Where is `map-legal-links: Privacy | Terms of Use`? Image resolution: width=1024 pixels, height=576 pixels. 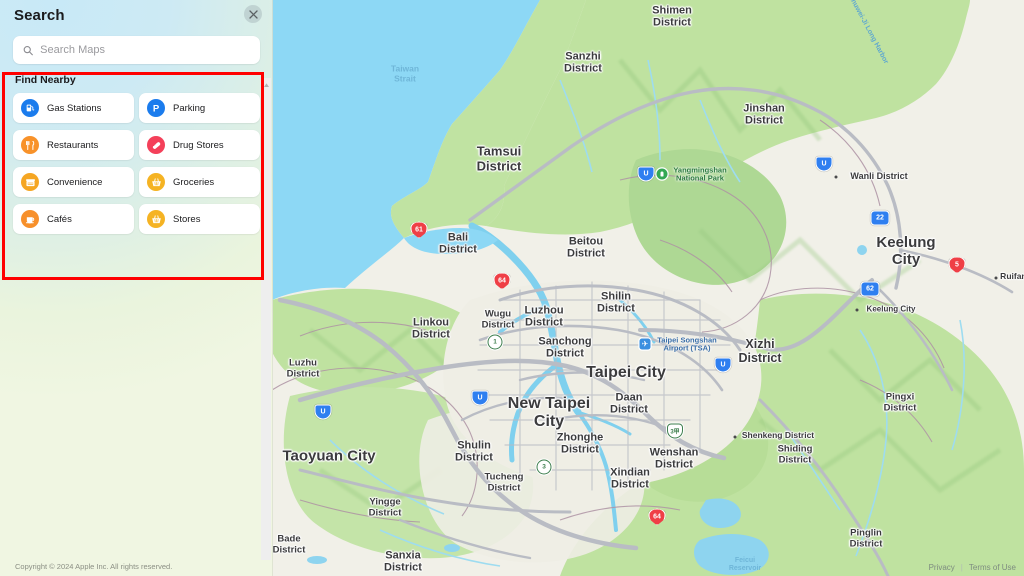 map-legal-links: Privacy | Terms of Use is located at coordinates (972, 567).